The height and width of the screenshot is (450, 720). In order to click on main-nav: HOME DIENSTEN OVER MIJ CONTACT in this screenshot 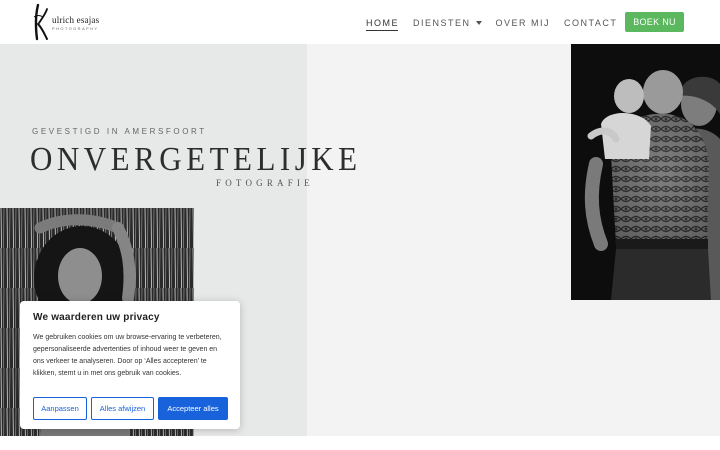, I will do `click(498, 23)`.